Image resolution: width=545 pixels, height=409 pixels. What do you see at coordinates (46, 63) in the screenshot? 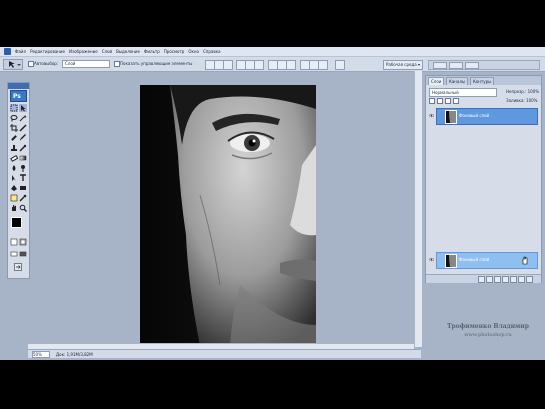
I see `autoselect-label: Автовыбор:` at bounding box center [46, 63].